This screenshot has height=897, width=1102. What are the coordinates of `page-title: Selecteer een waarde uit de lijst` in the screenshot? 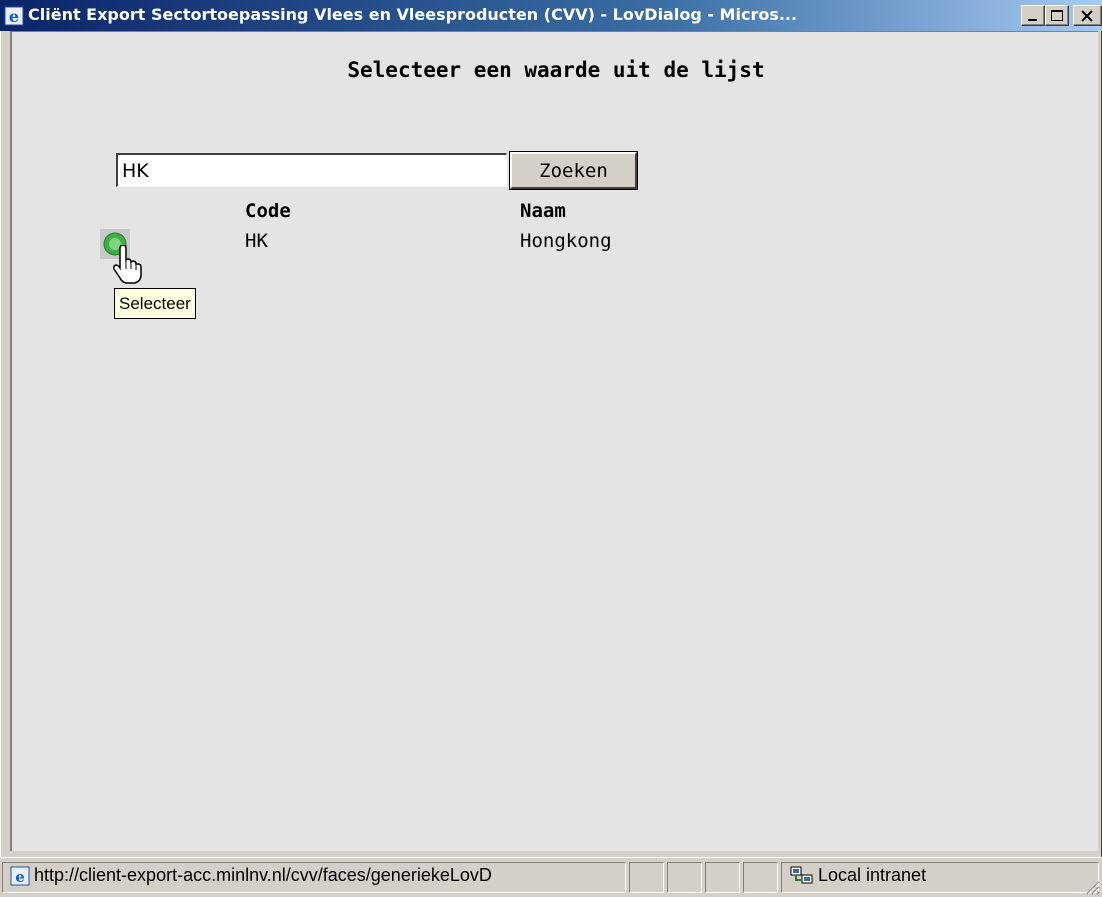 It's located at (556, 70).